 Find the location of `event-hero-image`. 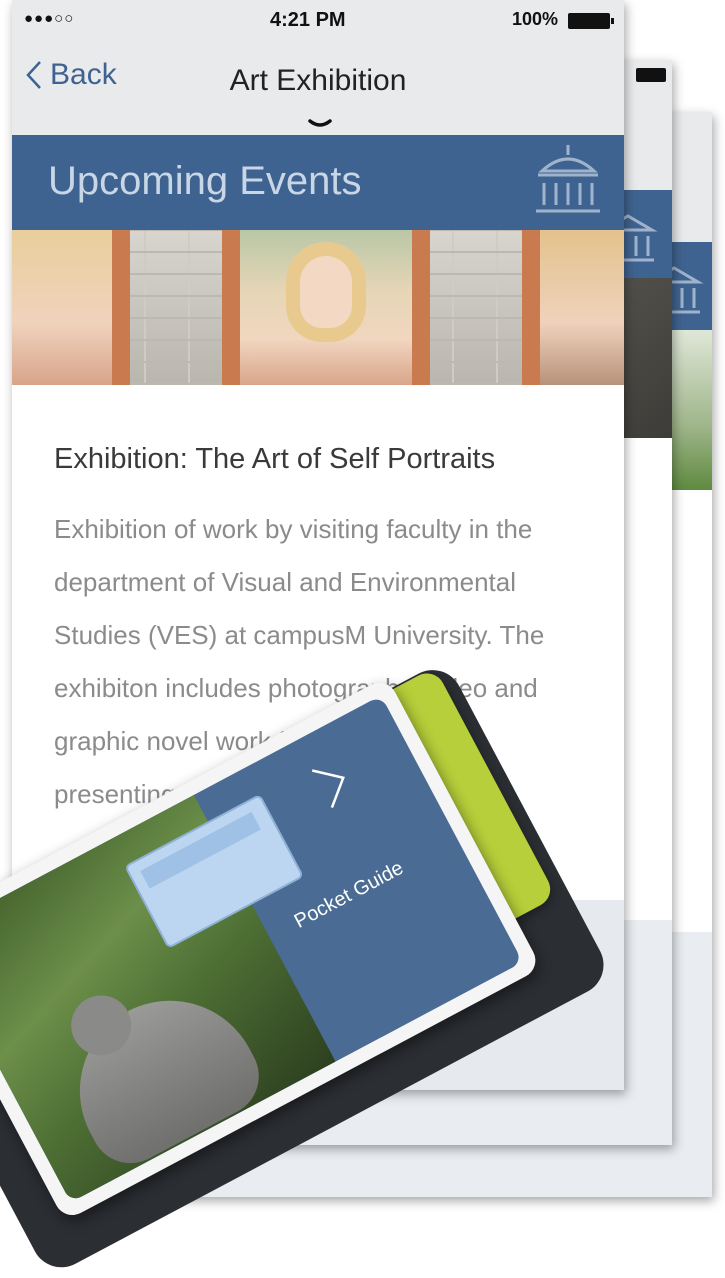

event-hero-image is located at coordinates (318, 307).